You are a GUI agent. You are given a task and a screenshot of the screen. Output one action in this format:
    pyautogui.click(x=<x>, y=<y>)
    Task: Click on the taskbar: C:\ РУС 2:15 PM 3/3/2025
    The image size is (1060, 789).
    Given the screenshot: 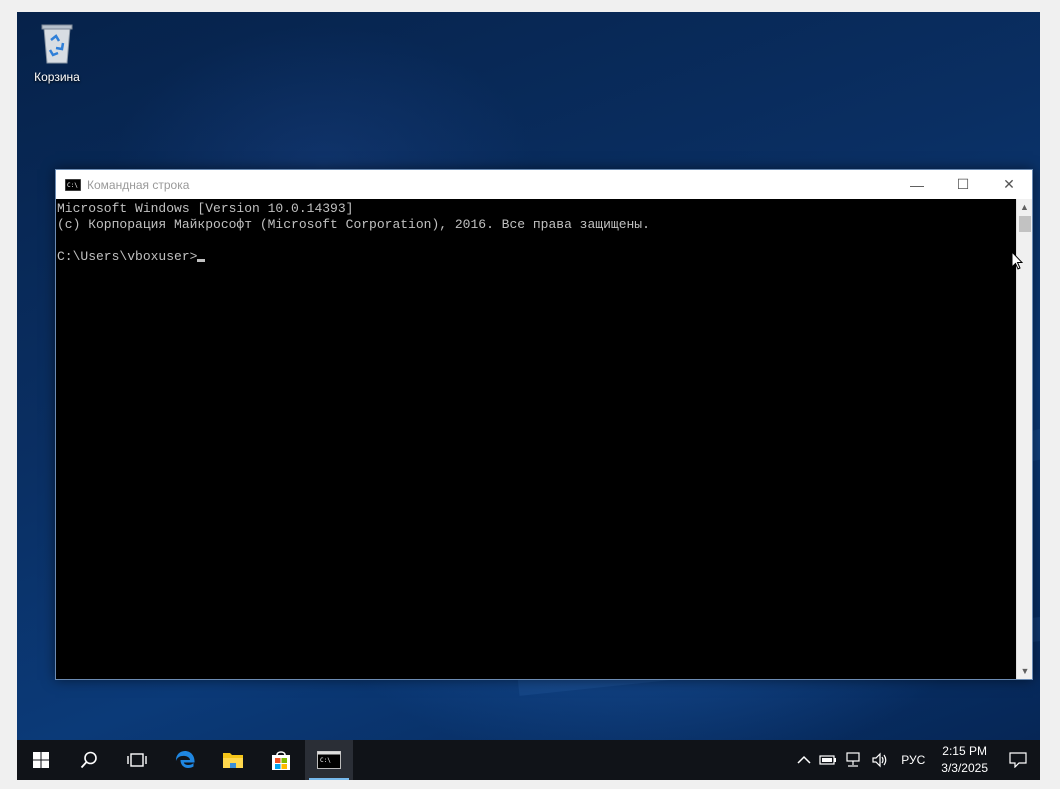 What is the action you would take?
    pyautogui.click(x=528, y=760)
    